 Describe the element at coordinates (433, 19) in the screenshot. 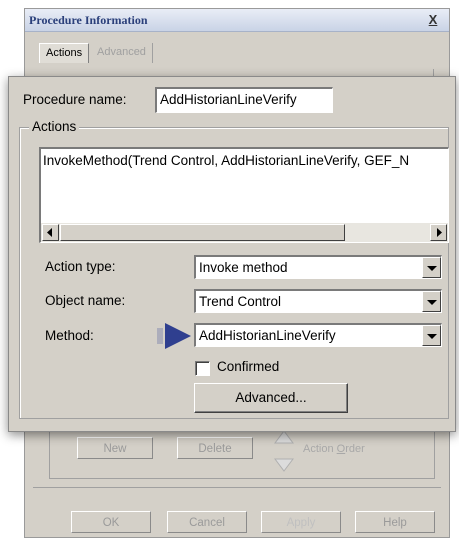

I see `close-button: X` at that location.